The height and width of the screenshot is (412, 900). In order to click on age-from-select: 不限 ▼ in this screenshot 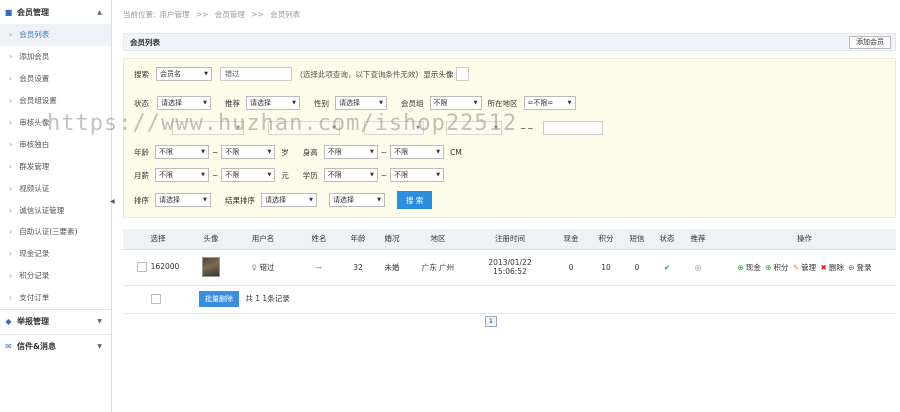, I will do `click(182, 152)`.